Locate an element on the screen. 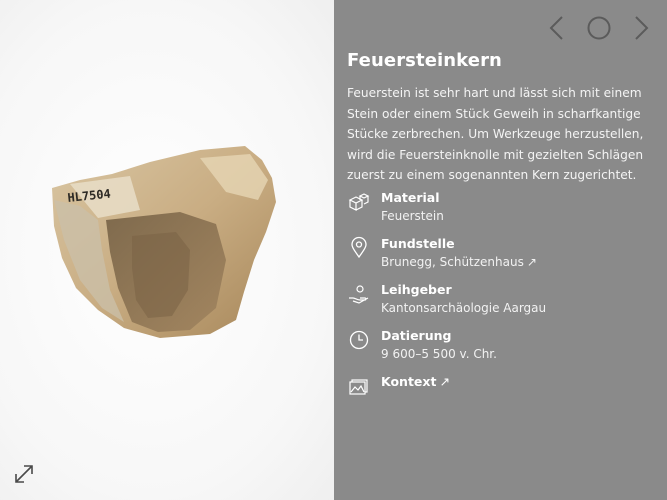 This screenshot has height=500, width=667. fact-lender: Leihgeber Kantonsarchäologie Aargau is located at coordinates (502, 305).